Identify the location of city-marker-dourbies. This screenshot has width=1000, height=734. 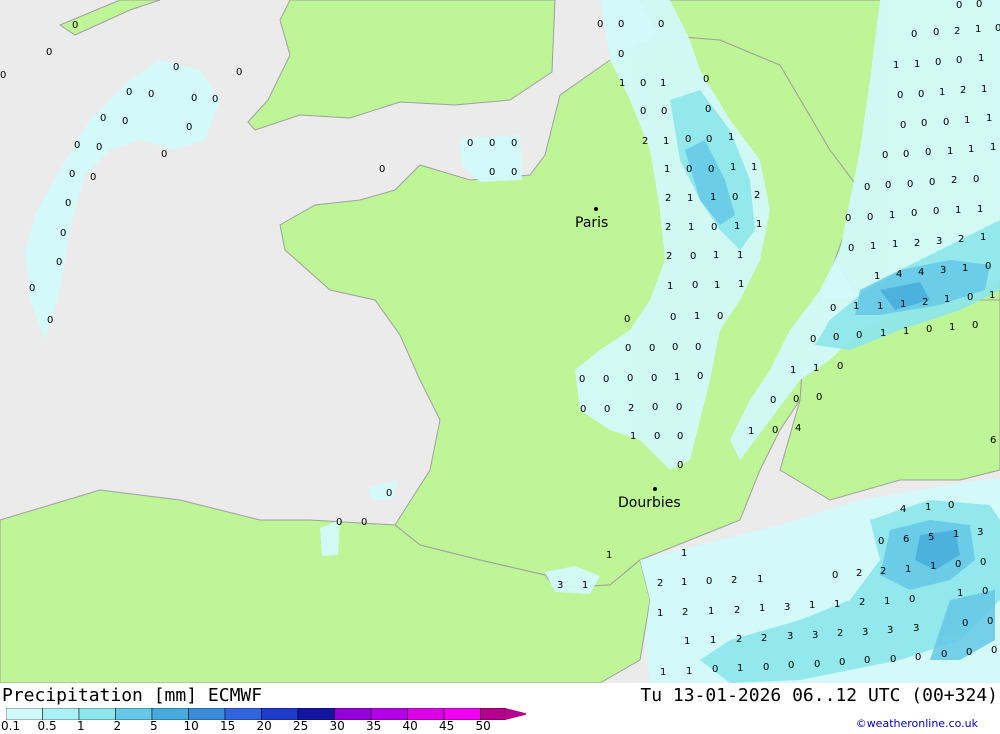
(655, 489).